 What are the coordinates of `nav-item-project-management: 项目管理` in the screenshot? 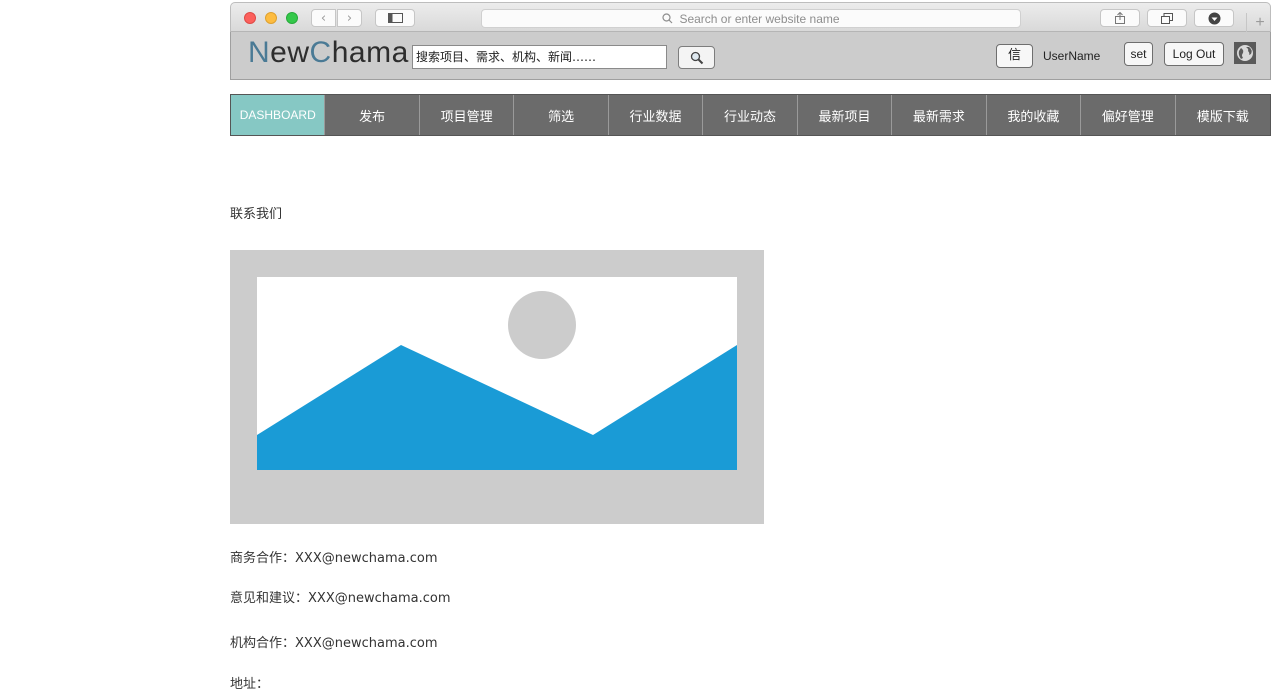 It's located at (467, 115).